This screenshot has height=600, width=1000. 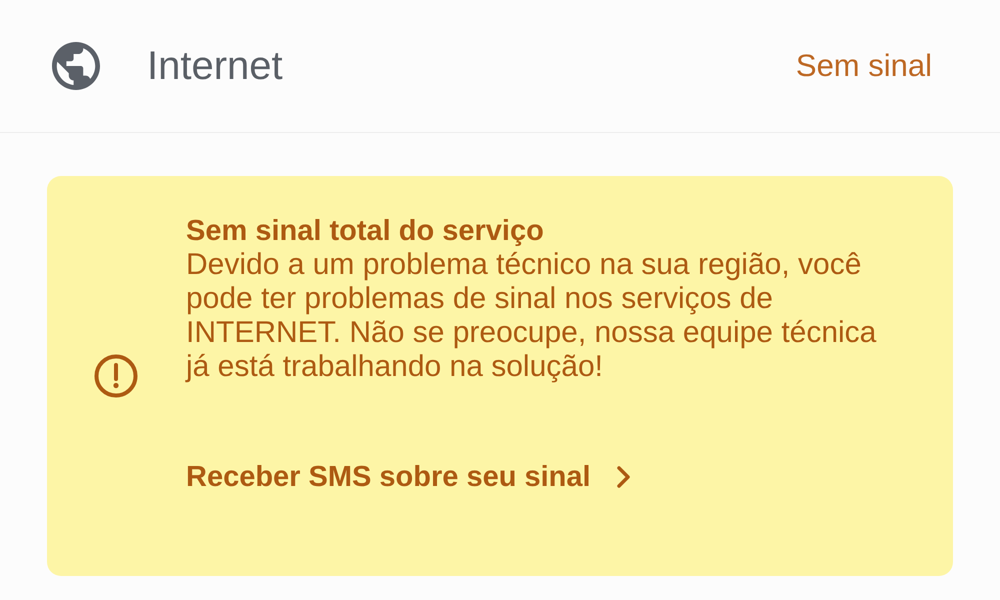 What do you see at coordinates (365, 231) in the screenshot?
I see `alert-title: Sem sinal total do serviço` at bounding box center [365, 231].